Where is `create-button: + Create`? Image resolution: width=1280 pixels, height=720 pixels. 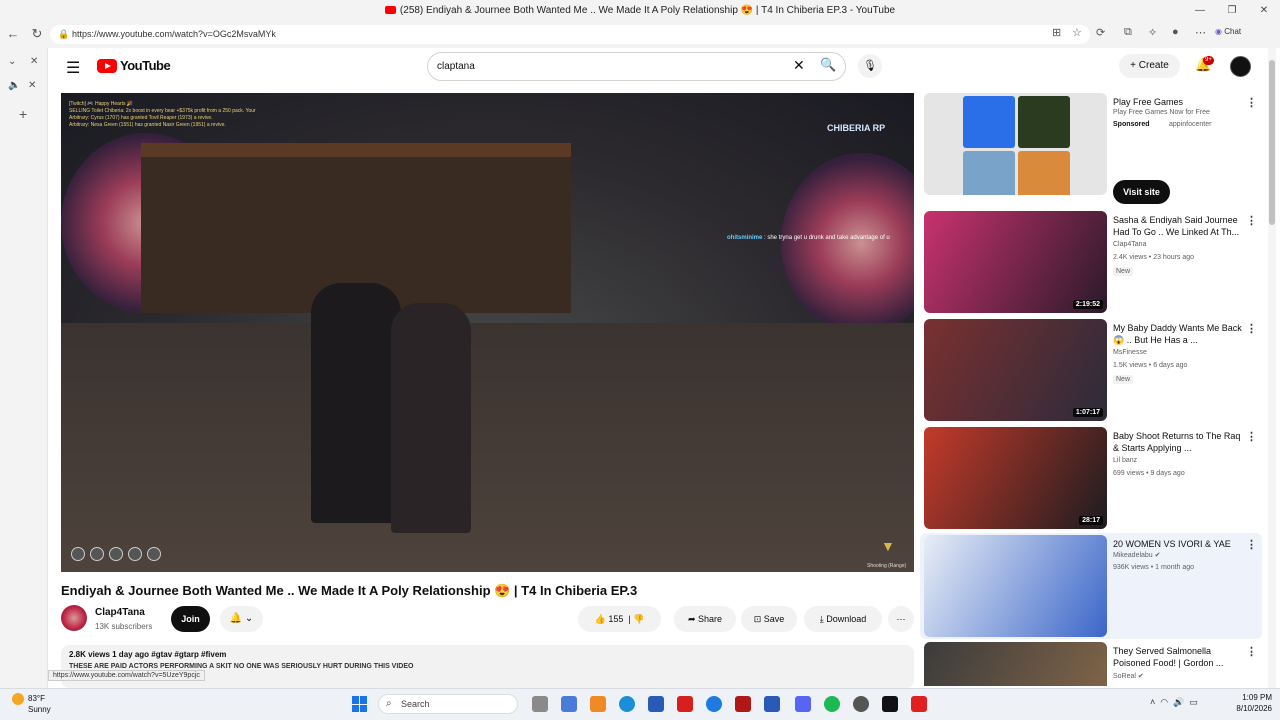
create-button: + Create is located at coordinates (1149, 66).